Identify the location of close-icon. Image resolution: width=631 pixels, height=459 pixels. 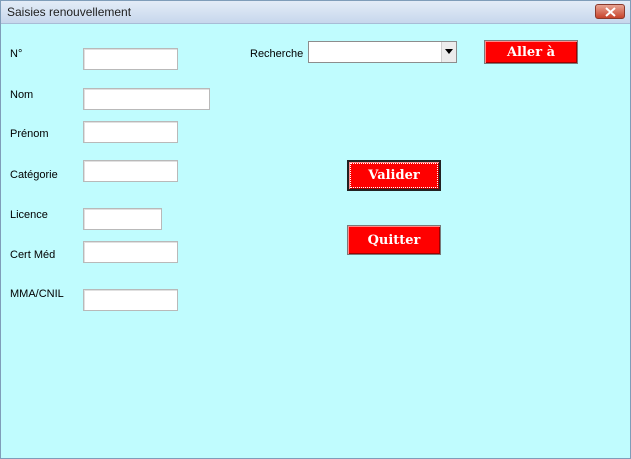
(610, 12).